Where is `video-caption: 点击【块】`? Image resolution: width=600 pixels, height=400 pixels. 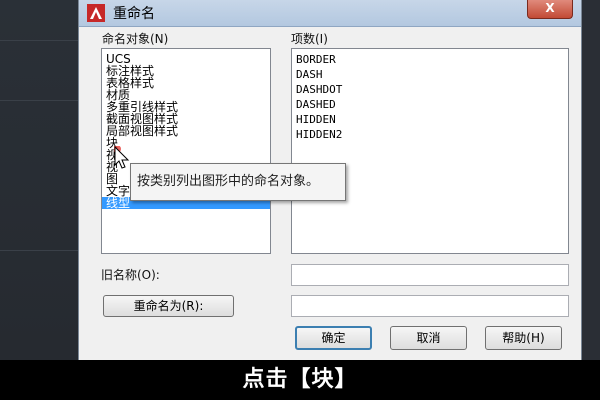
video-caption: 点击【块】 is located at coordinates (300, 380).